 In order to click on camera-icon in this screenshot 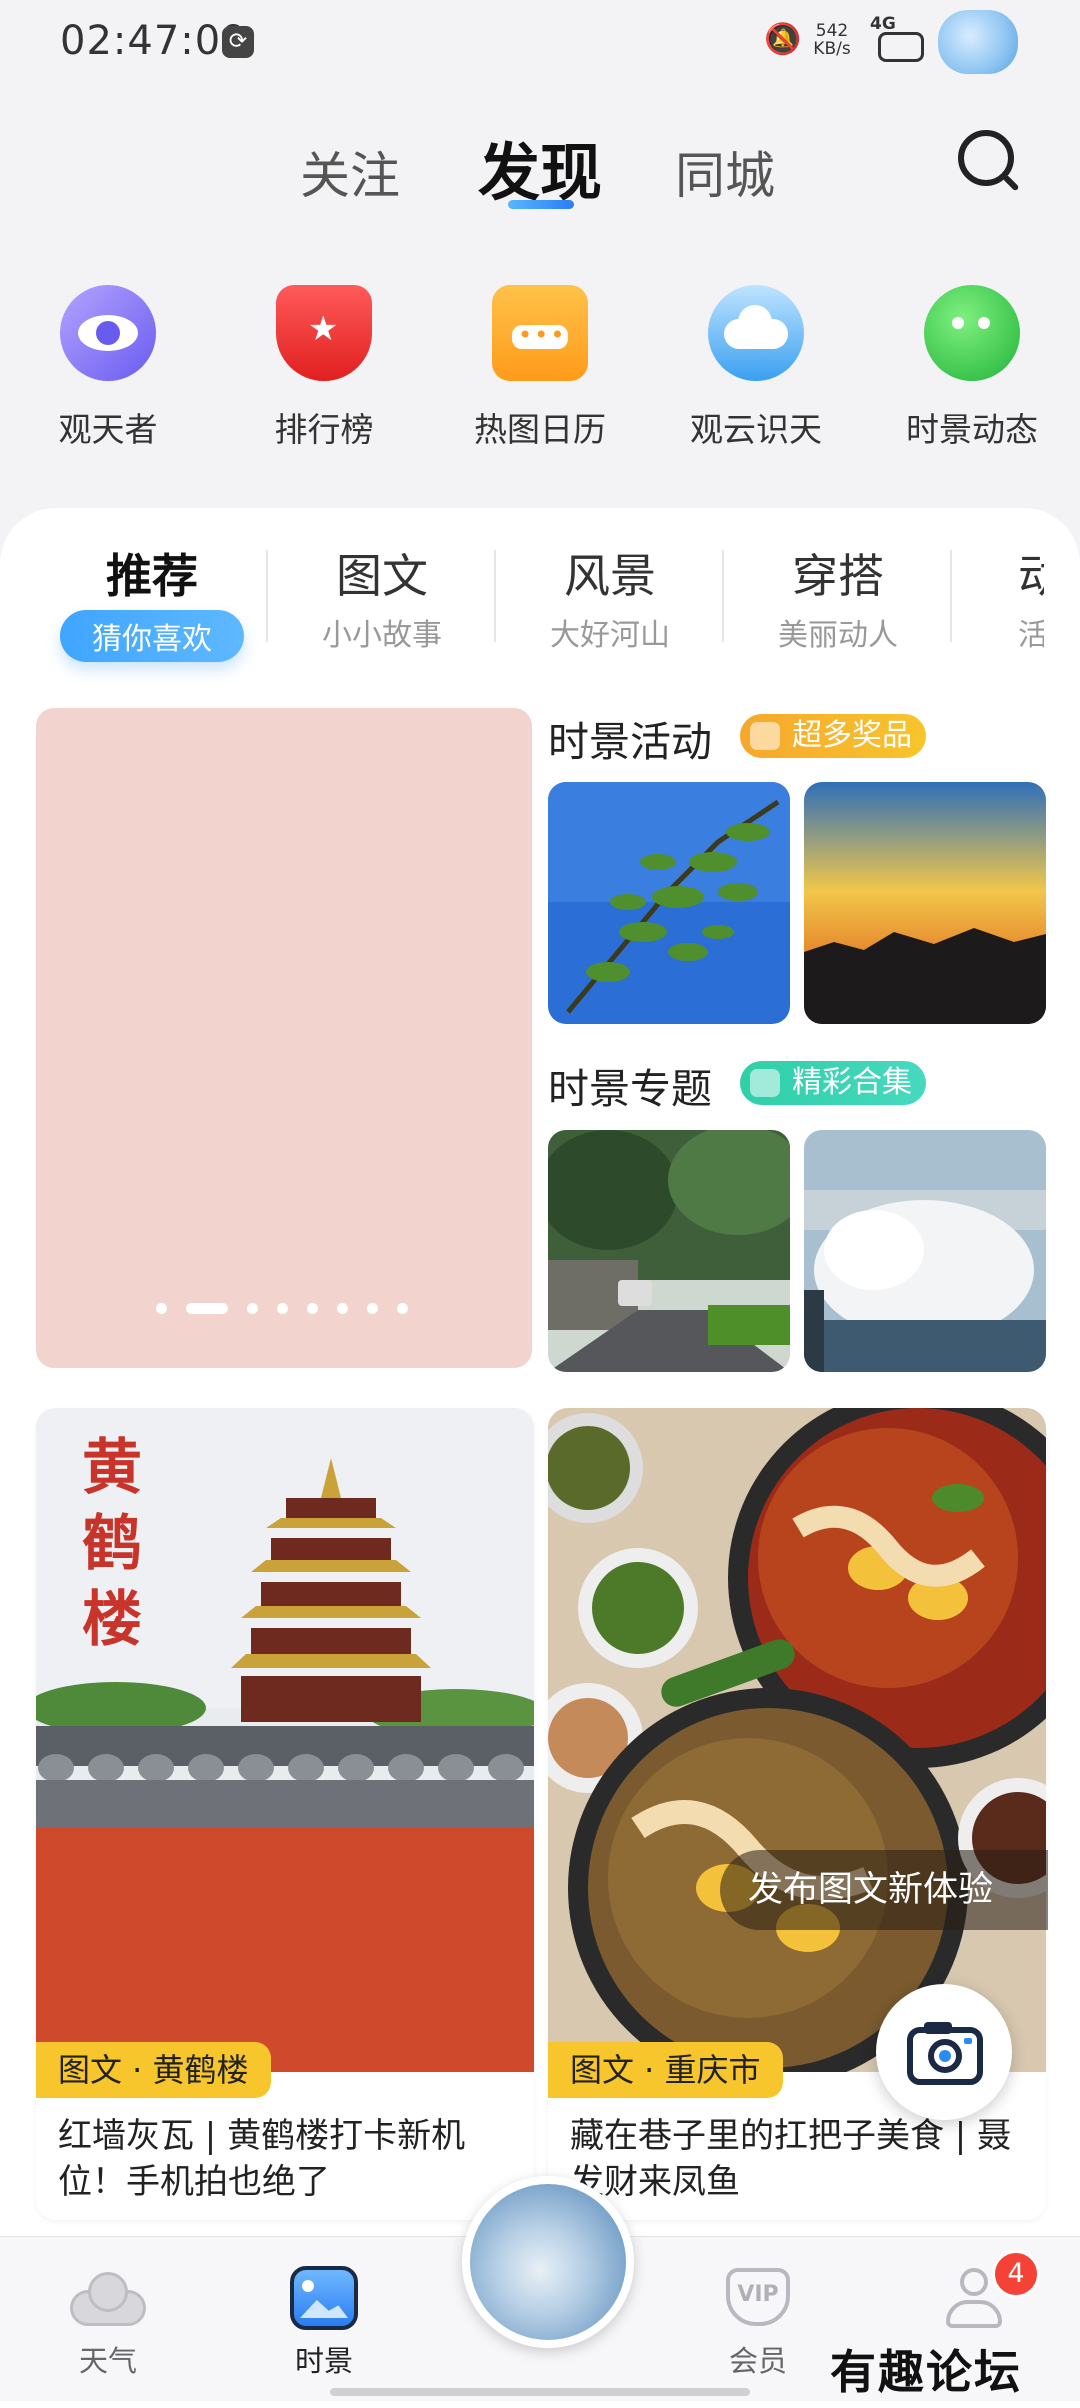, I will do `click(945, 2053)`.